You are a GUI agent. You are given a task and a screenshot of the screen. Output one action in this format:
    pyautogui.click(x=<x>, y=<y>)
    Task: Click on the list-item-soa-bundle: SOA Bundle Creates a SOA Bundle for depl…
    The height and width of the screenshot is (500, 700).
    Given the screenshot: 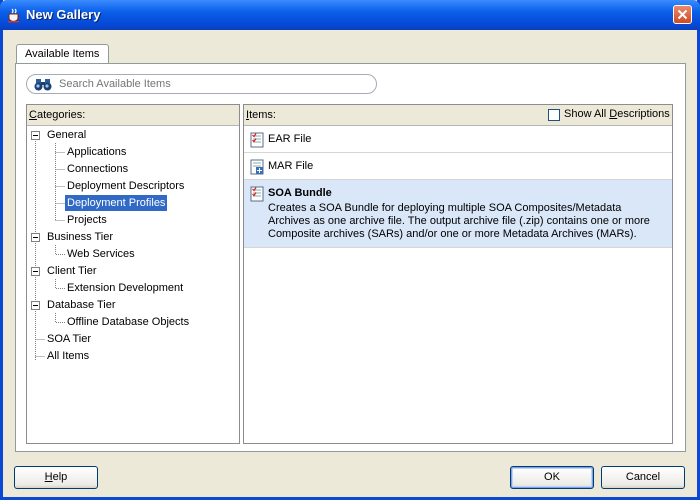 What is the action you would take?
    pyautogui.click(x=458, y=214)
    